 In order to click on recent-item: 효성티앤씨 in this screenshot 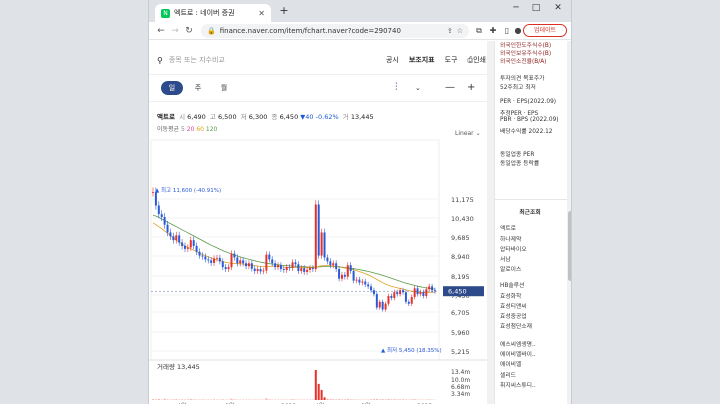, I will do `click(513, 305)`.